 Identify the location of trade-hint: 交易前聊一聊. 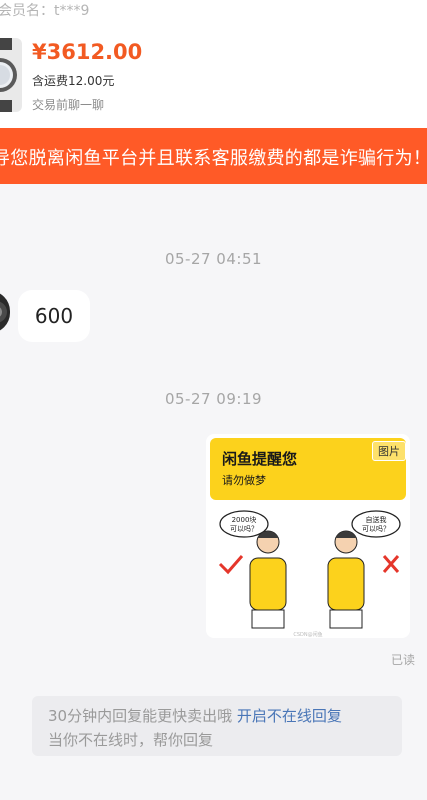
(68, 105).